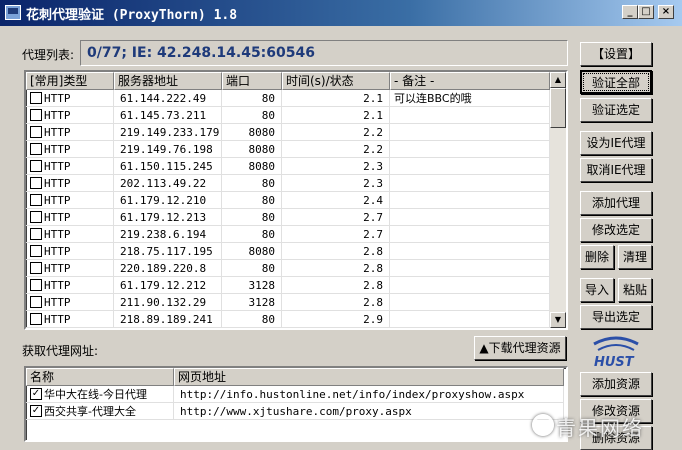  I want to click on export-selected-button: 导出选定, so click(616, 317).